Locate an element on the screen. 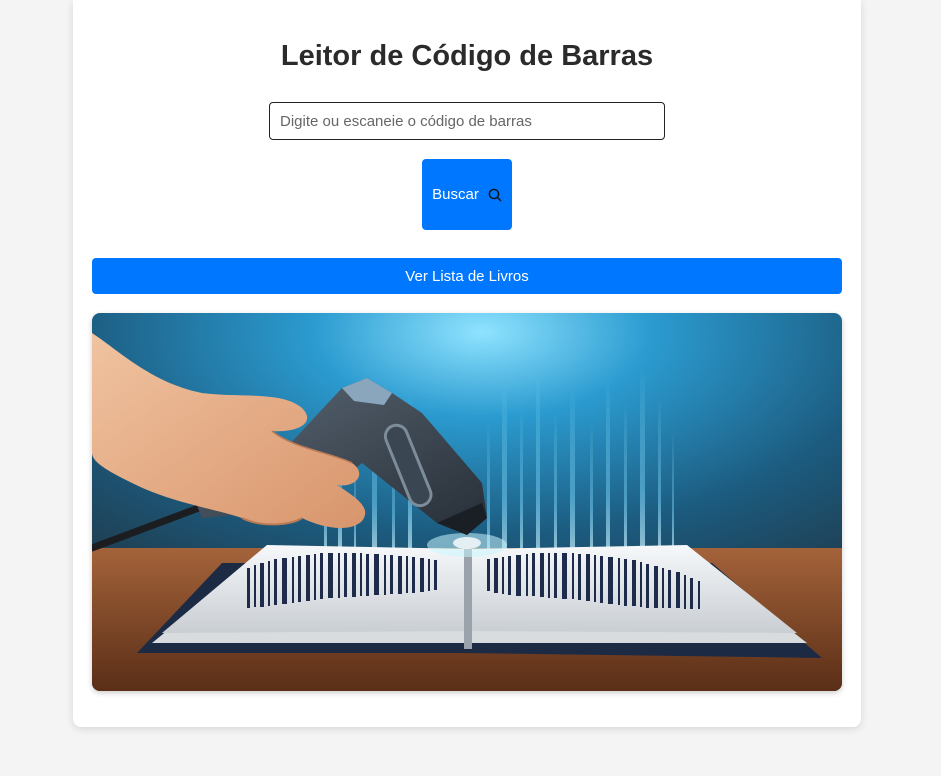  barcode-input is located at coordinates (467, 121).